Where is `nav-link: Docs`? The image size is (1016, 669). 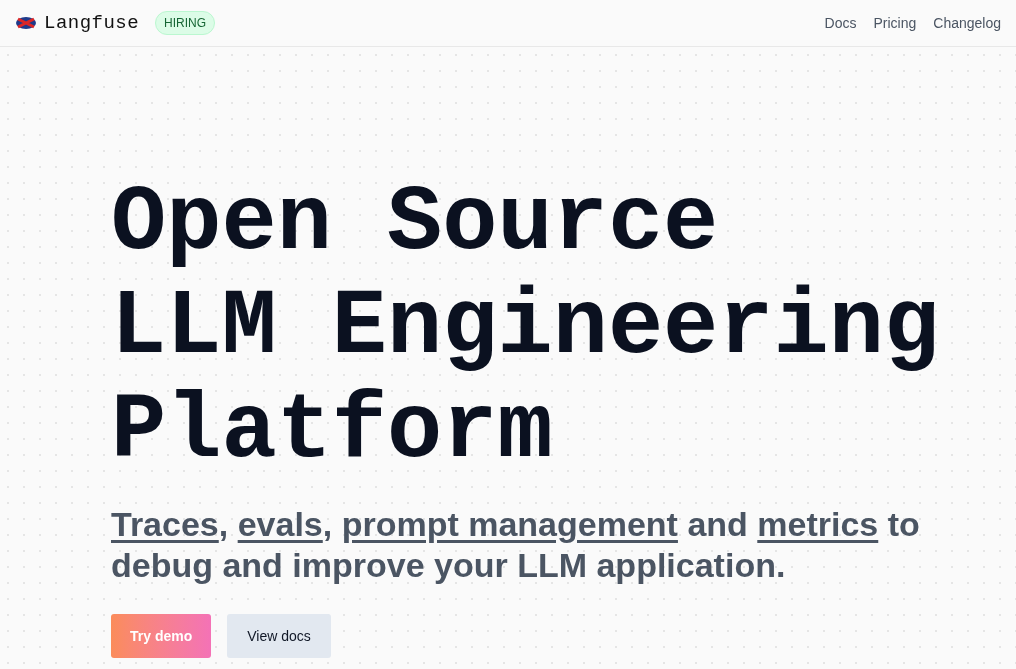 nav-link: Docs is located at coordinates (840, 23).